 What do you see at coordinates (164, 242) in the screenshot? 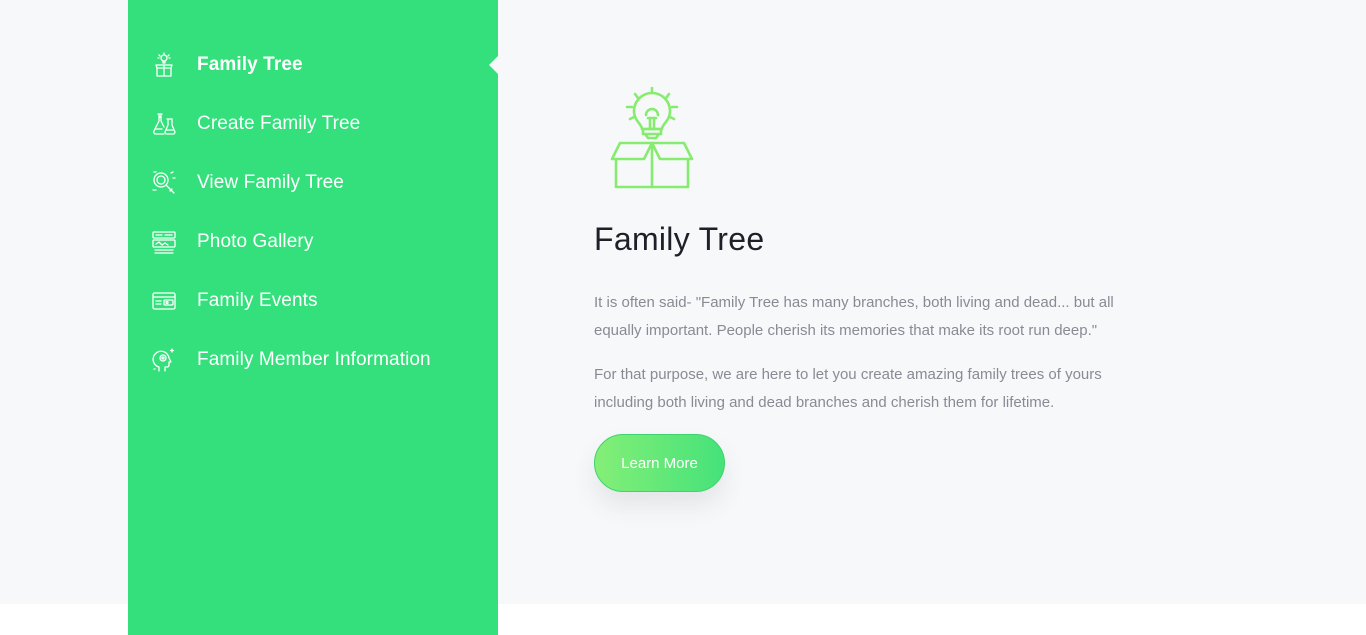
I see `gallery-icon` at bounding box center [164, 242].